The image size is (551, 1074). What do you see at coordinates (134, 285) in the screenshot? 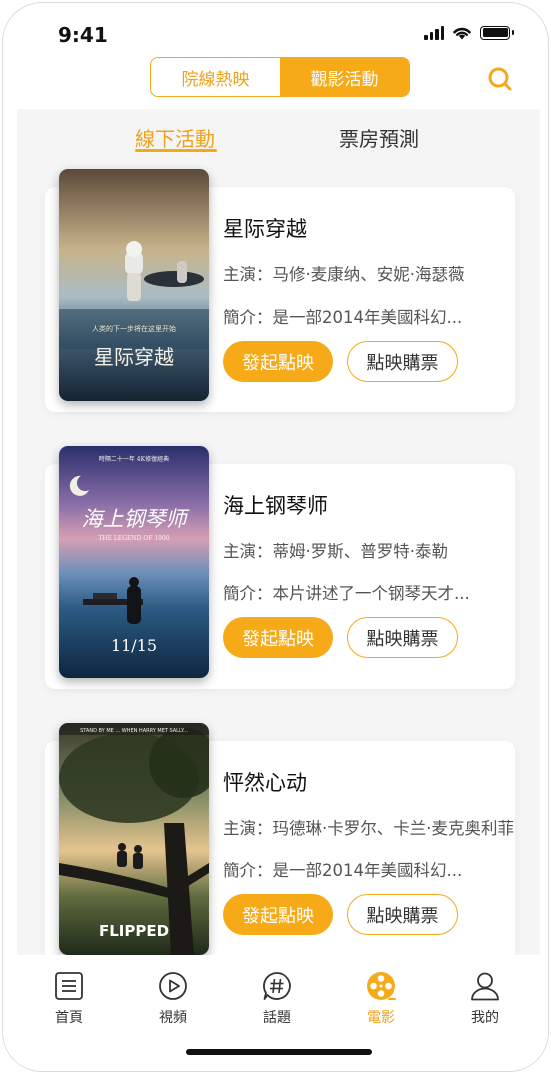
I see `movie-poster: 人类的下一步将在这里开始 星际穿越` at bounding box center [134, 285].